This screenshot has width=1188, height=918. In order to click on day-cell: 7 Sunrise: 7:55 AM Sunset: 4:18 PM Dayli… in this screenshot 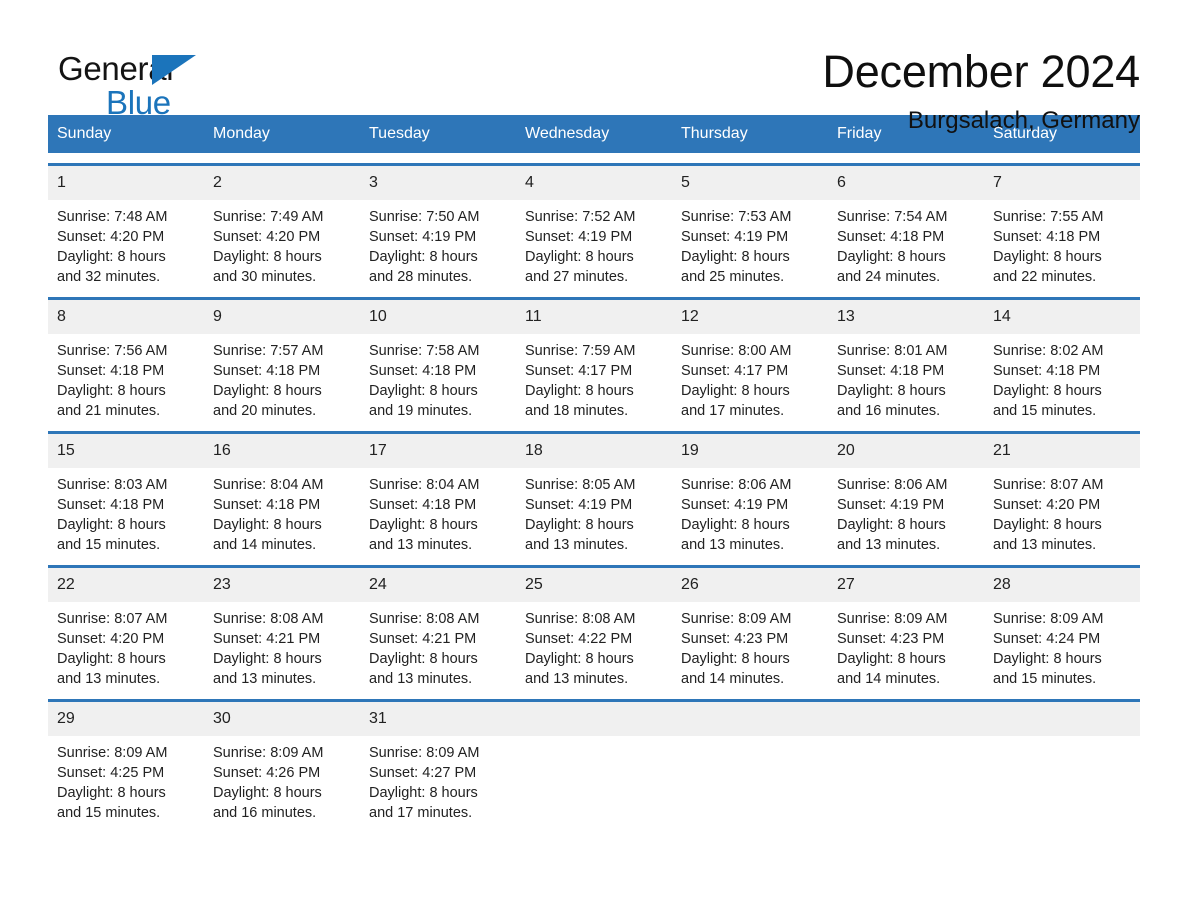, I will do `click(1062, 226)`.